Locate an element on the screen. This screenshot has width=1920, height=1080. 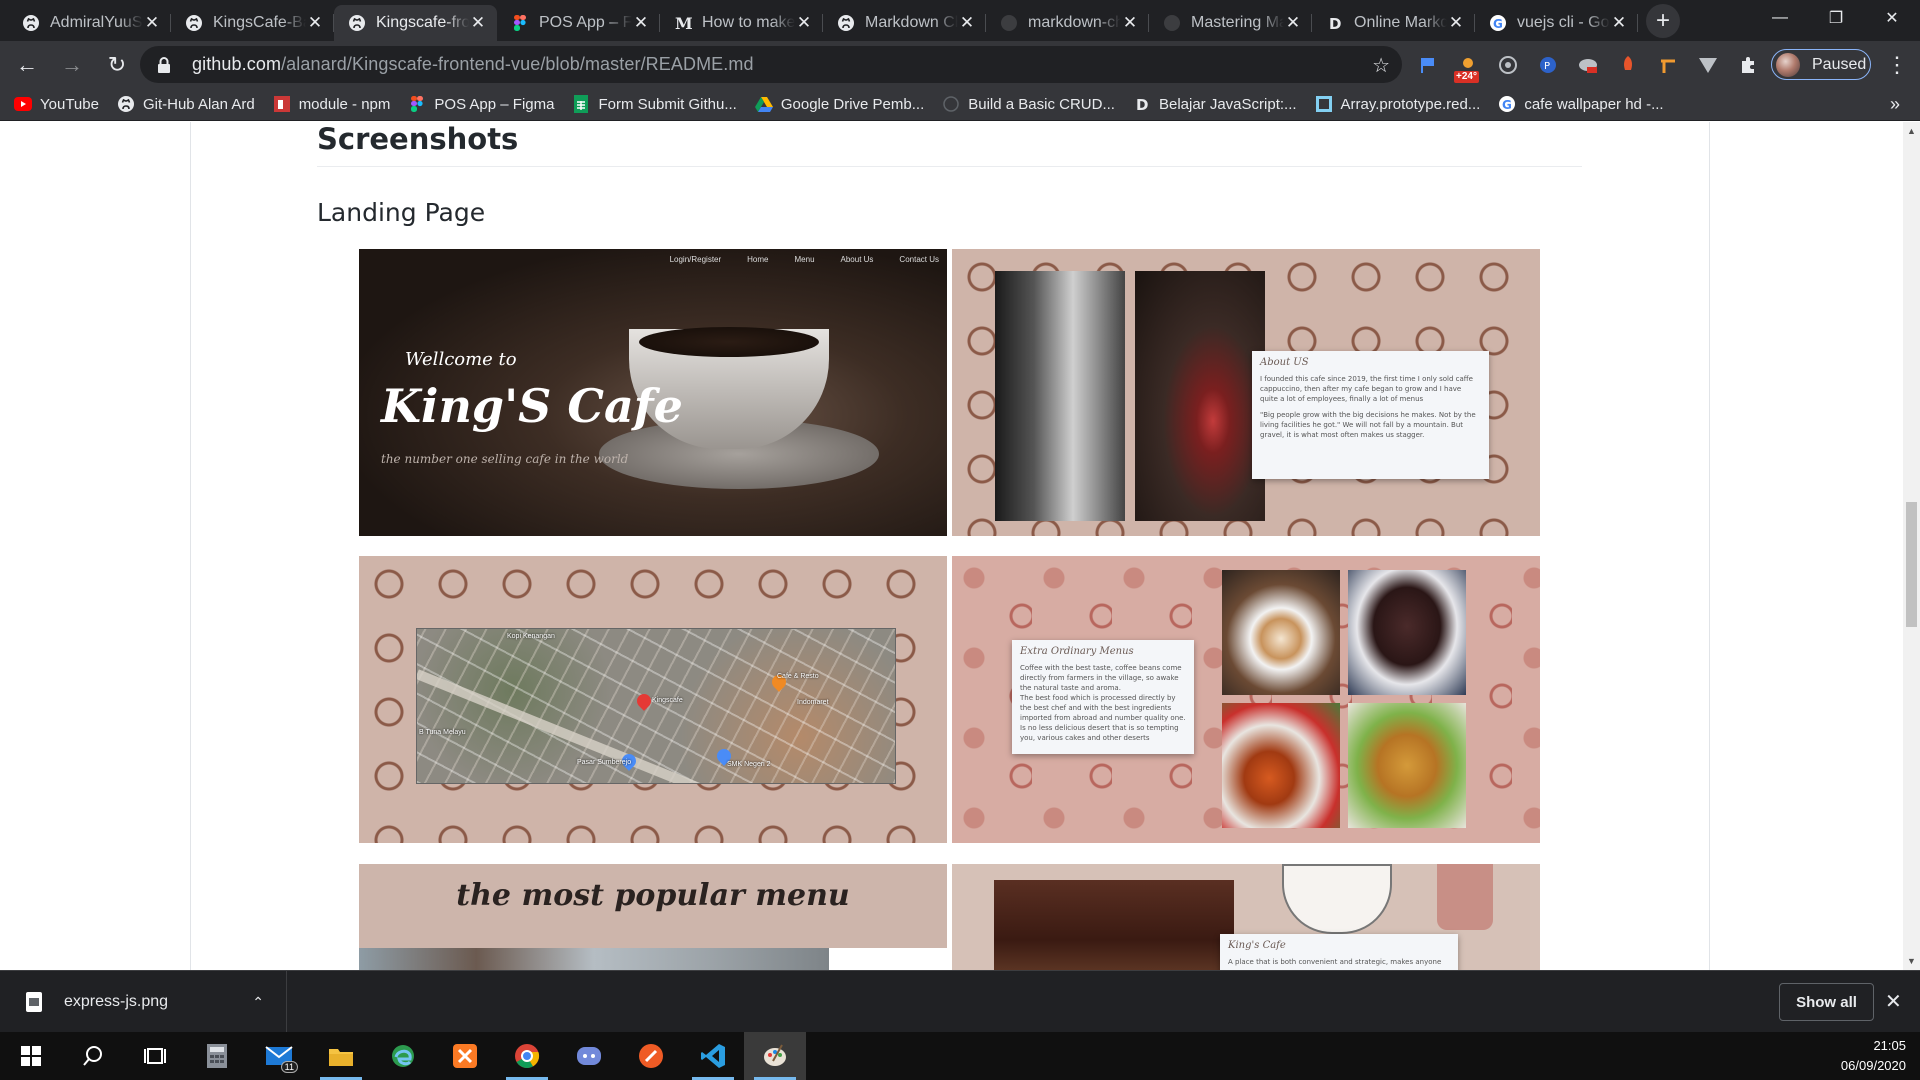
scroll-thumb is located at coordinates (1911, 564).